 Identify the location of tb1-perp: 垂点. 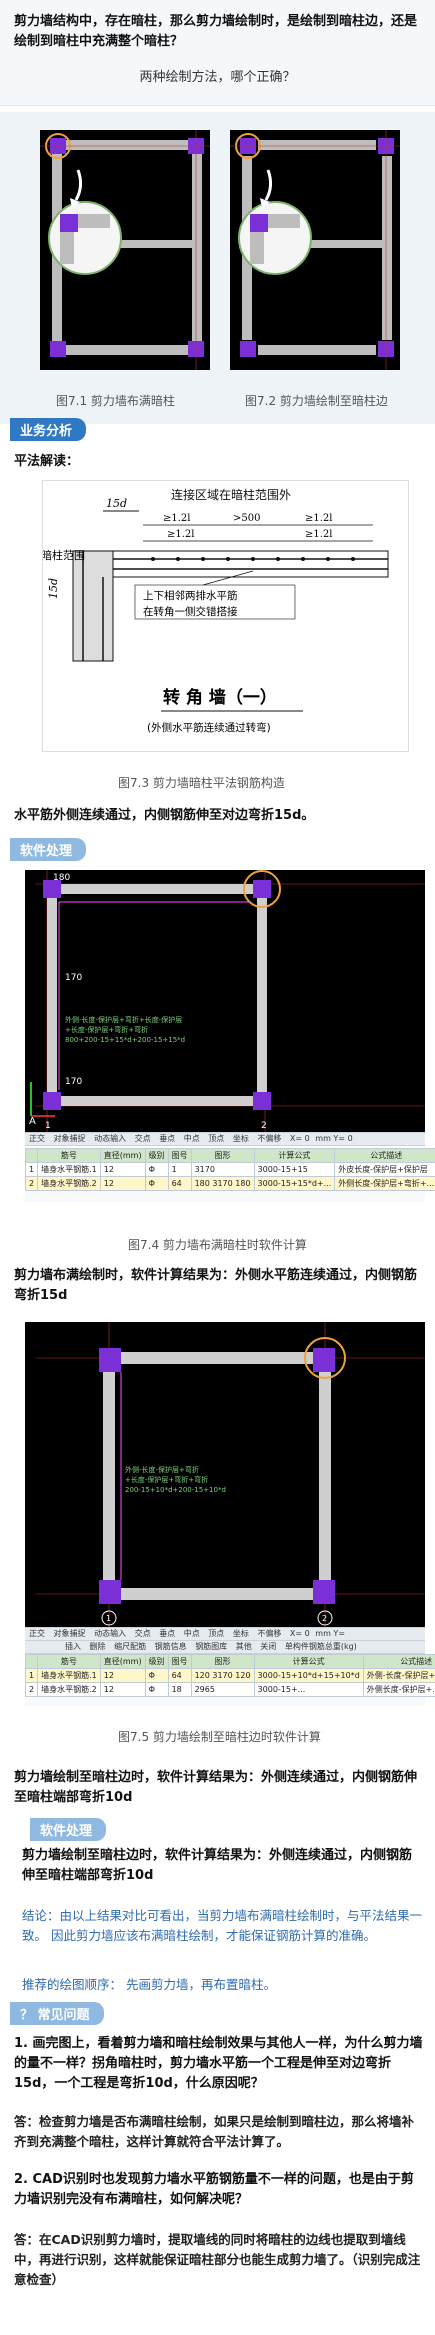
(167, 1138).